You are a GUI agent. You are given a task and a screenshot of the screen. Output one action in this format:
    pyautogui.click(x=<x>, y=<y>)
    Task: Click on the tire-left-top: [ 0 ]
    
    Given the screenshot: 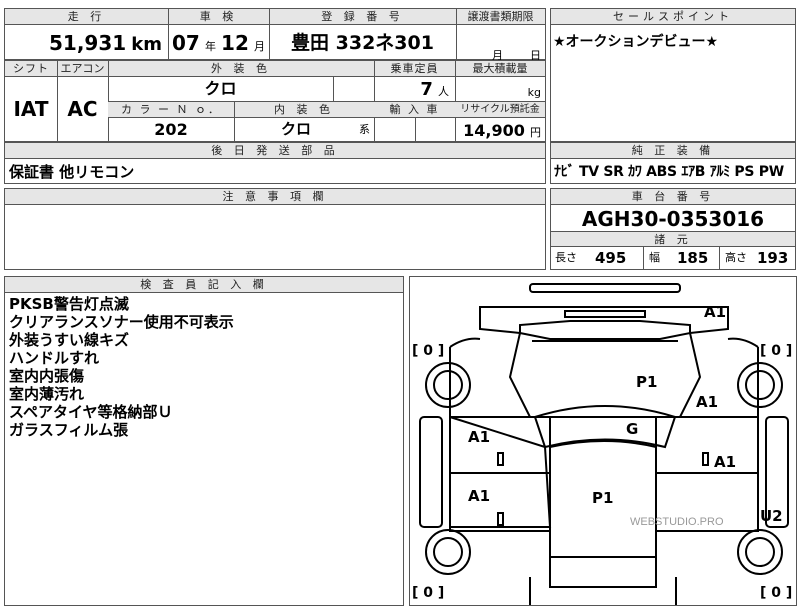 What is the action you would take?
    pyautogui.click(x=428, y=351)
    